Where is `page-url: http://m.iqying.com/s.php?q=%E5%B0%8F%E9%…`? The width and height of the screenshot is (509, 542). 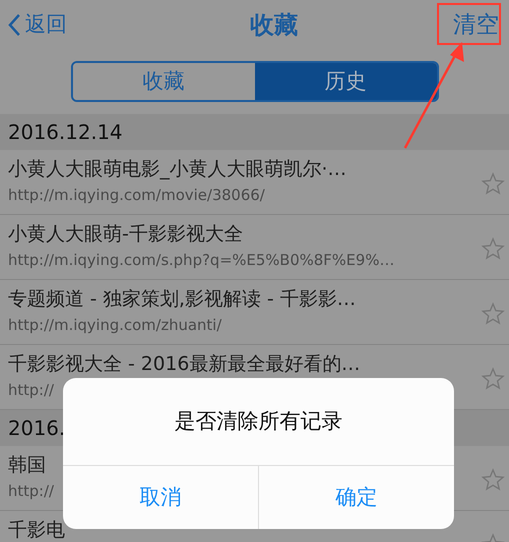 page-url: http://m.iqying.com/s.php?q=%E5%B0%8F%E9%… is located at coordinates (201, 260).